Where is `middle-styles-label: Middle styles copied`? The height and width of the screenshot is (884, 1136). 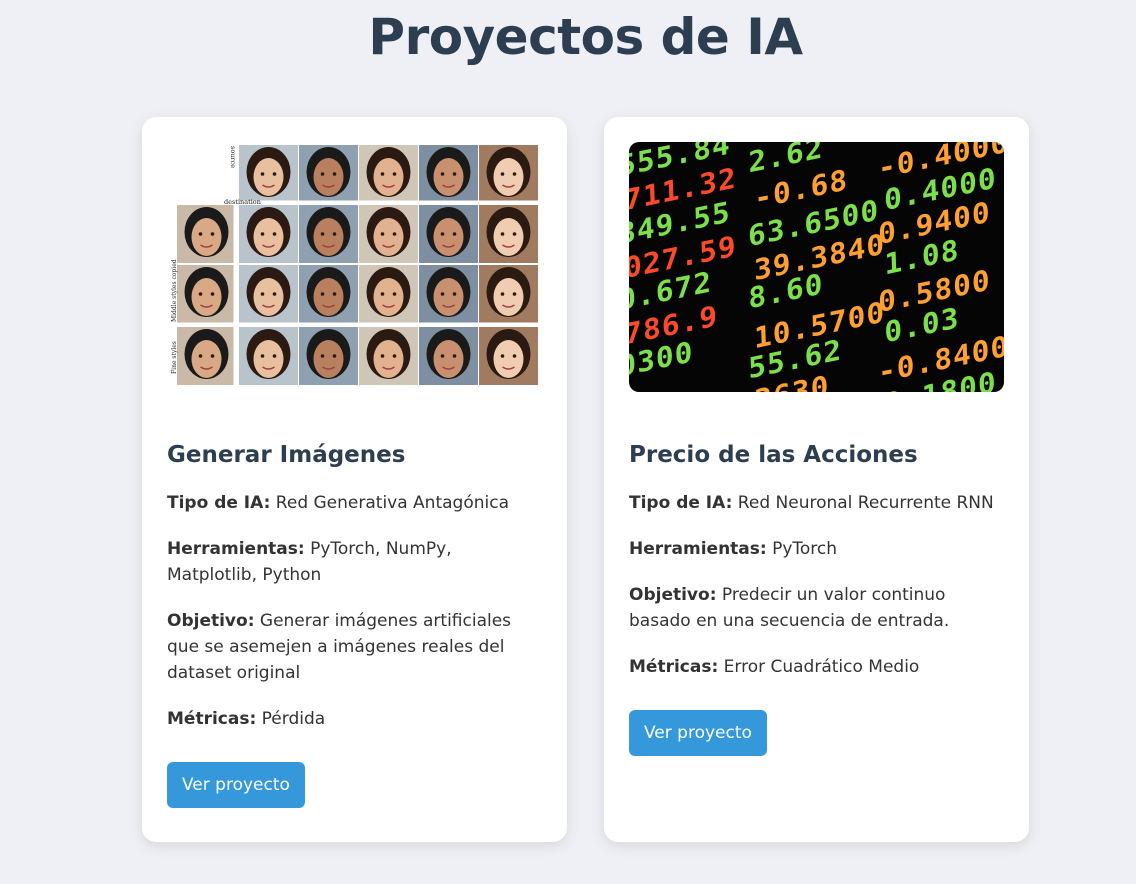
middle-styles-label: Middle styles copied is located at coordinates (174, 290).